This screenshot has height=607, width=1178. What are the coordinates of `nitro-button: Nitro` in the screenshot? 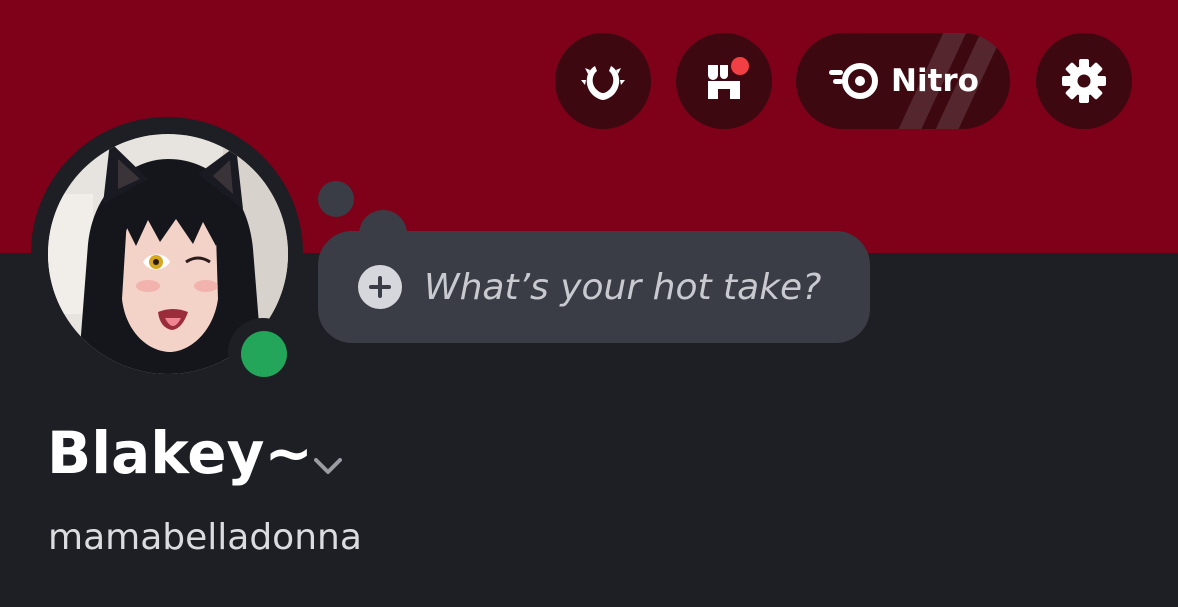 It's located at (903, 81).